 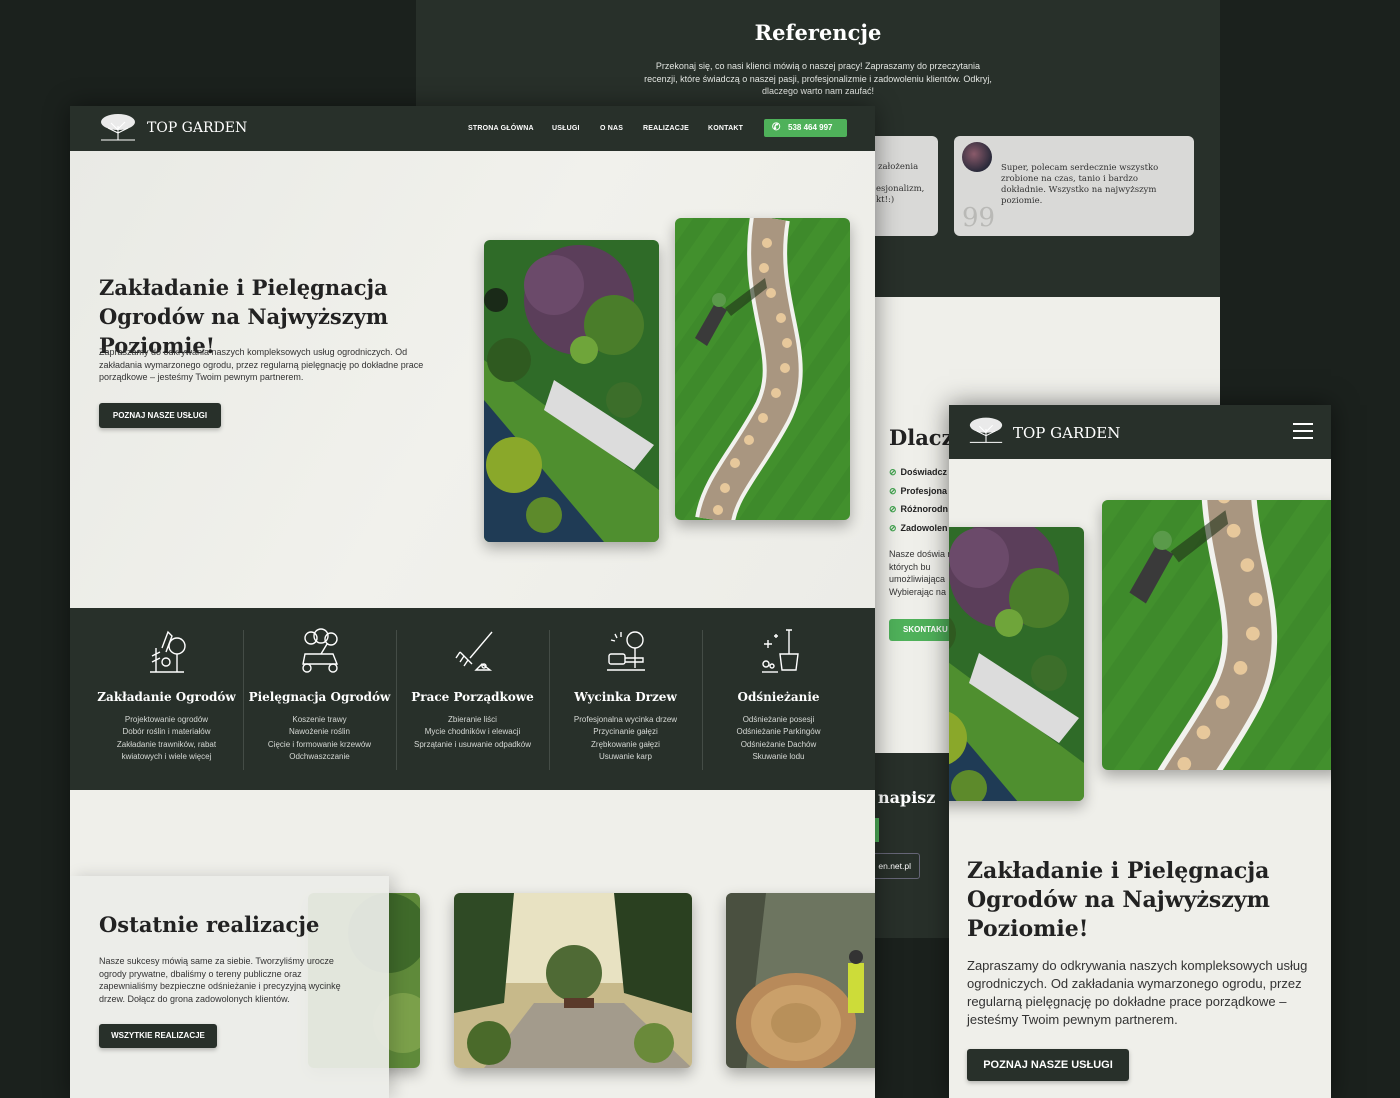 What do you see at coordinates (921, 437) in the screenshot?
I see `why-title: Dlacz` at bounding box center [921, 437].